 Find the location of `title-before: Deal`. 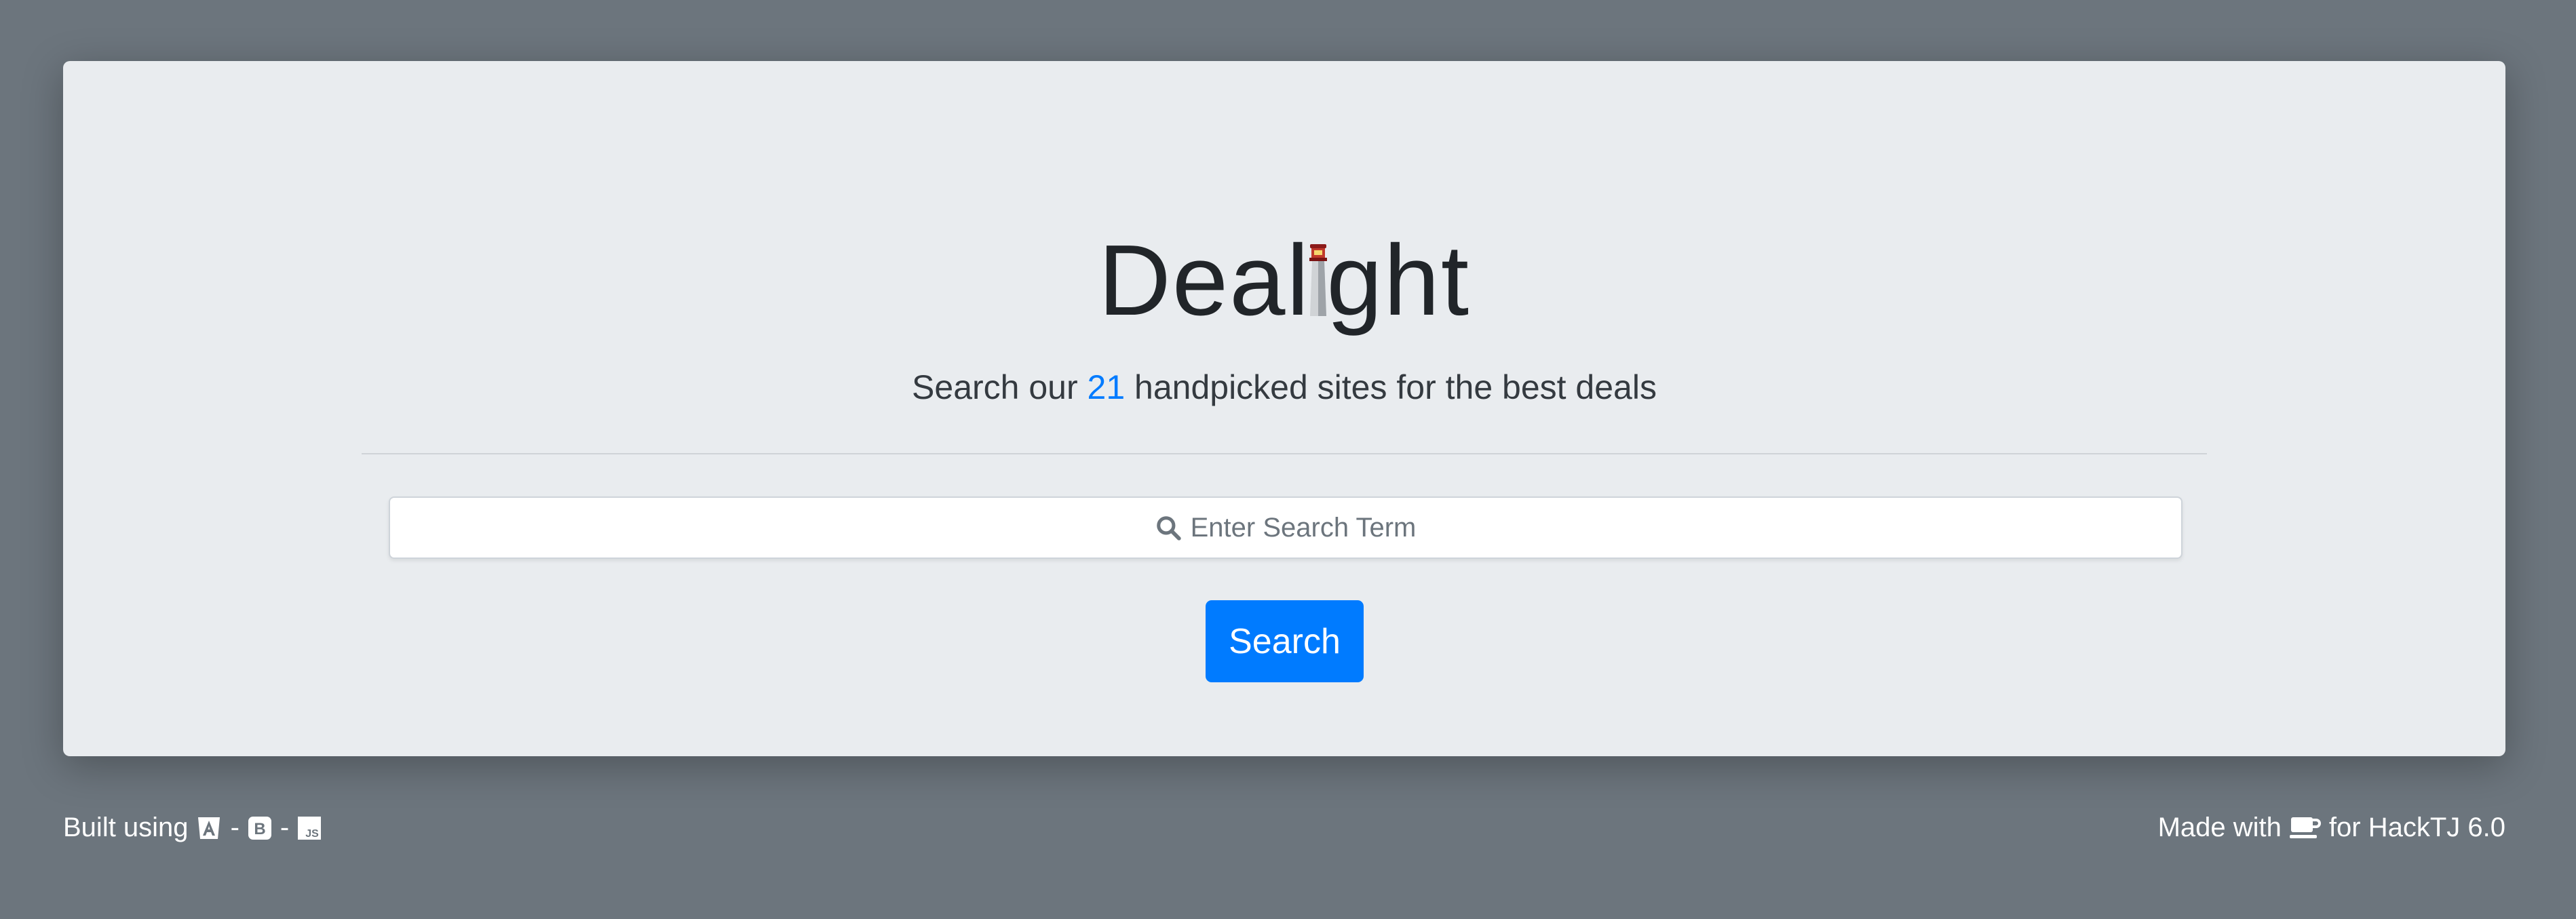

title-before: Deal is located at coordinates (1204, 280).